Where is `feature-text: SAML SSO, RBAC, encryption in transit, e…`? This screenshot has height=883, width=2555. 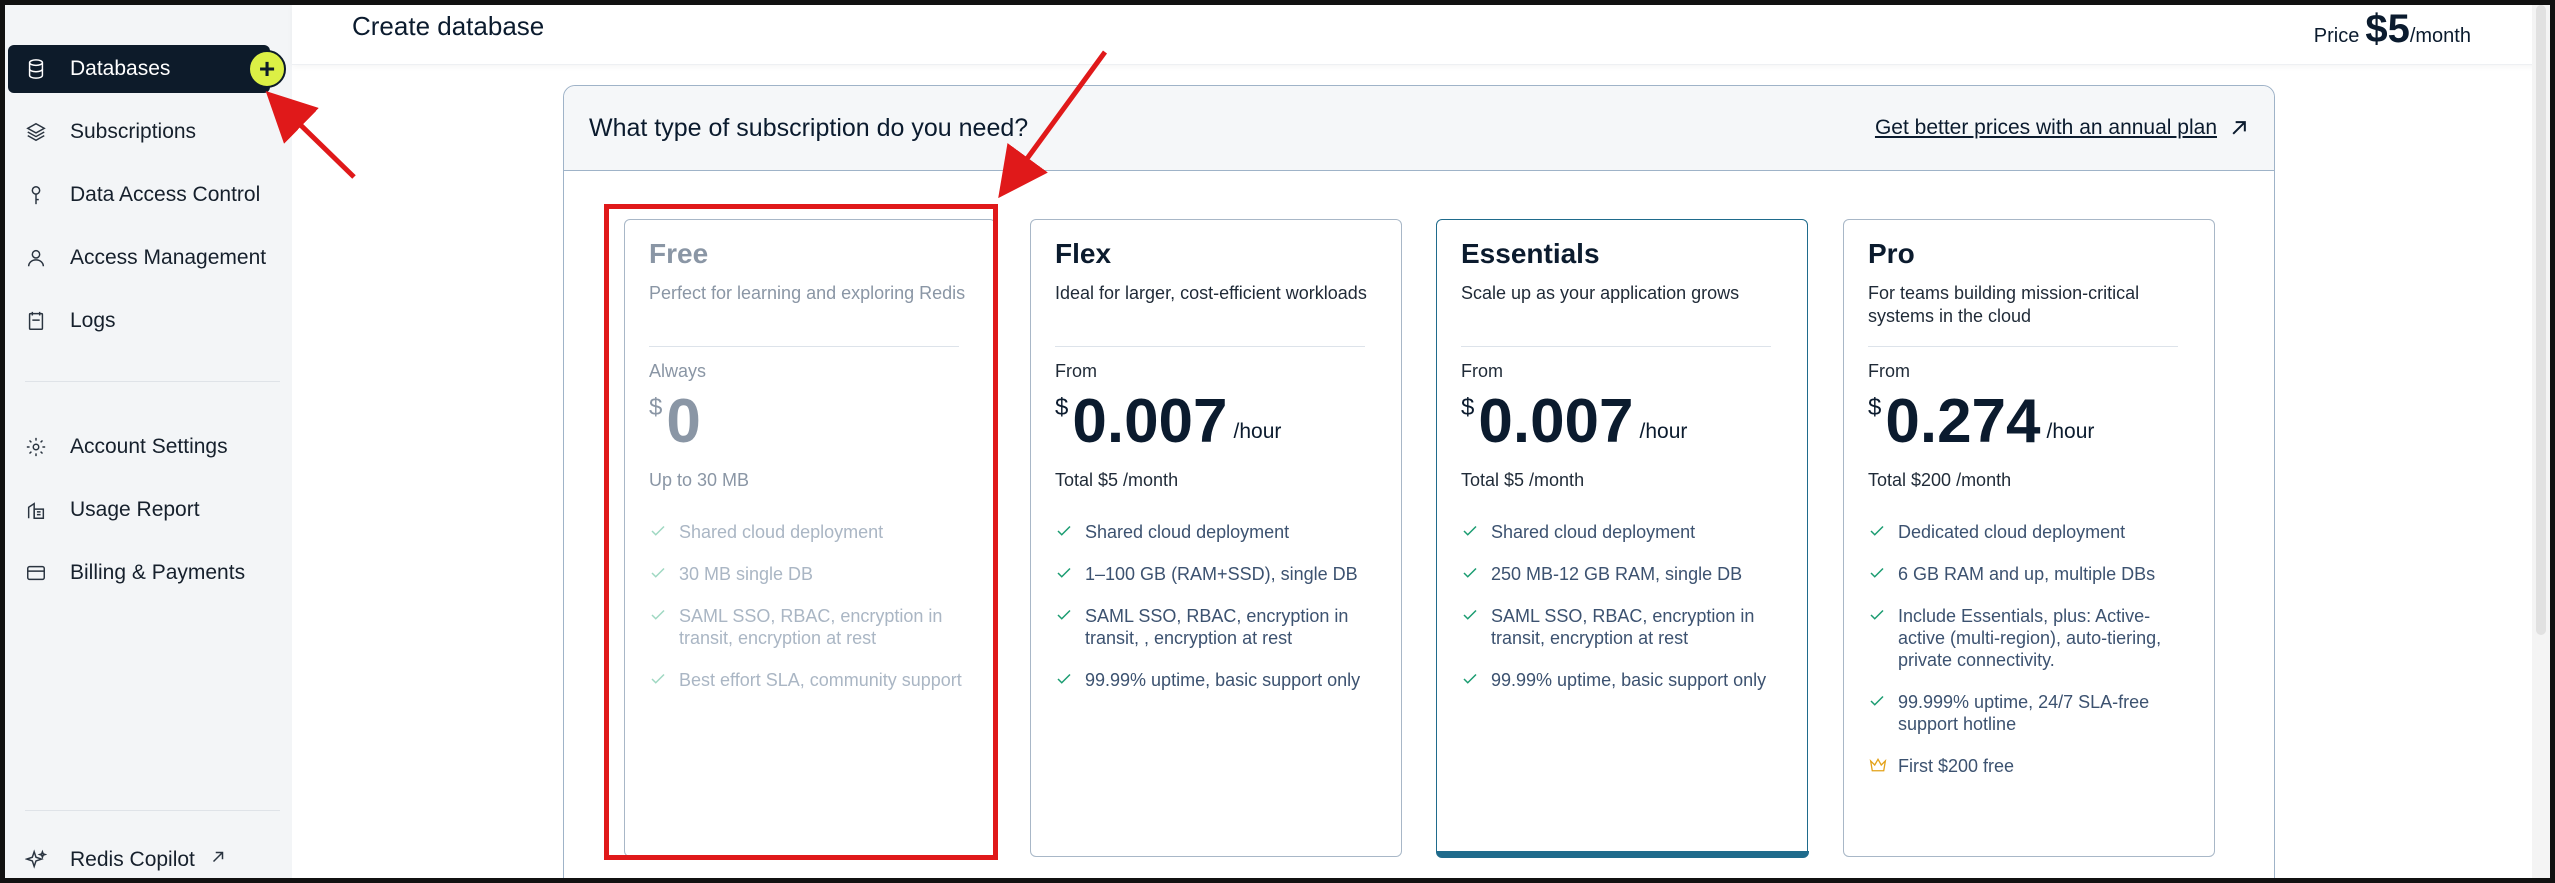 feature-text: SAML SSO, RBAC, encryption in transit, e… is located at coordinates (1623, 627).